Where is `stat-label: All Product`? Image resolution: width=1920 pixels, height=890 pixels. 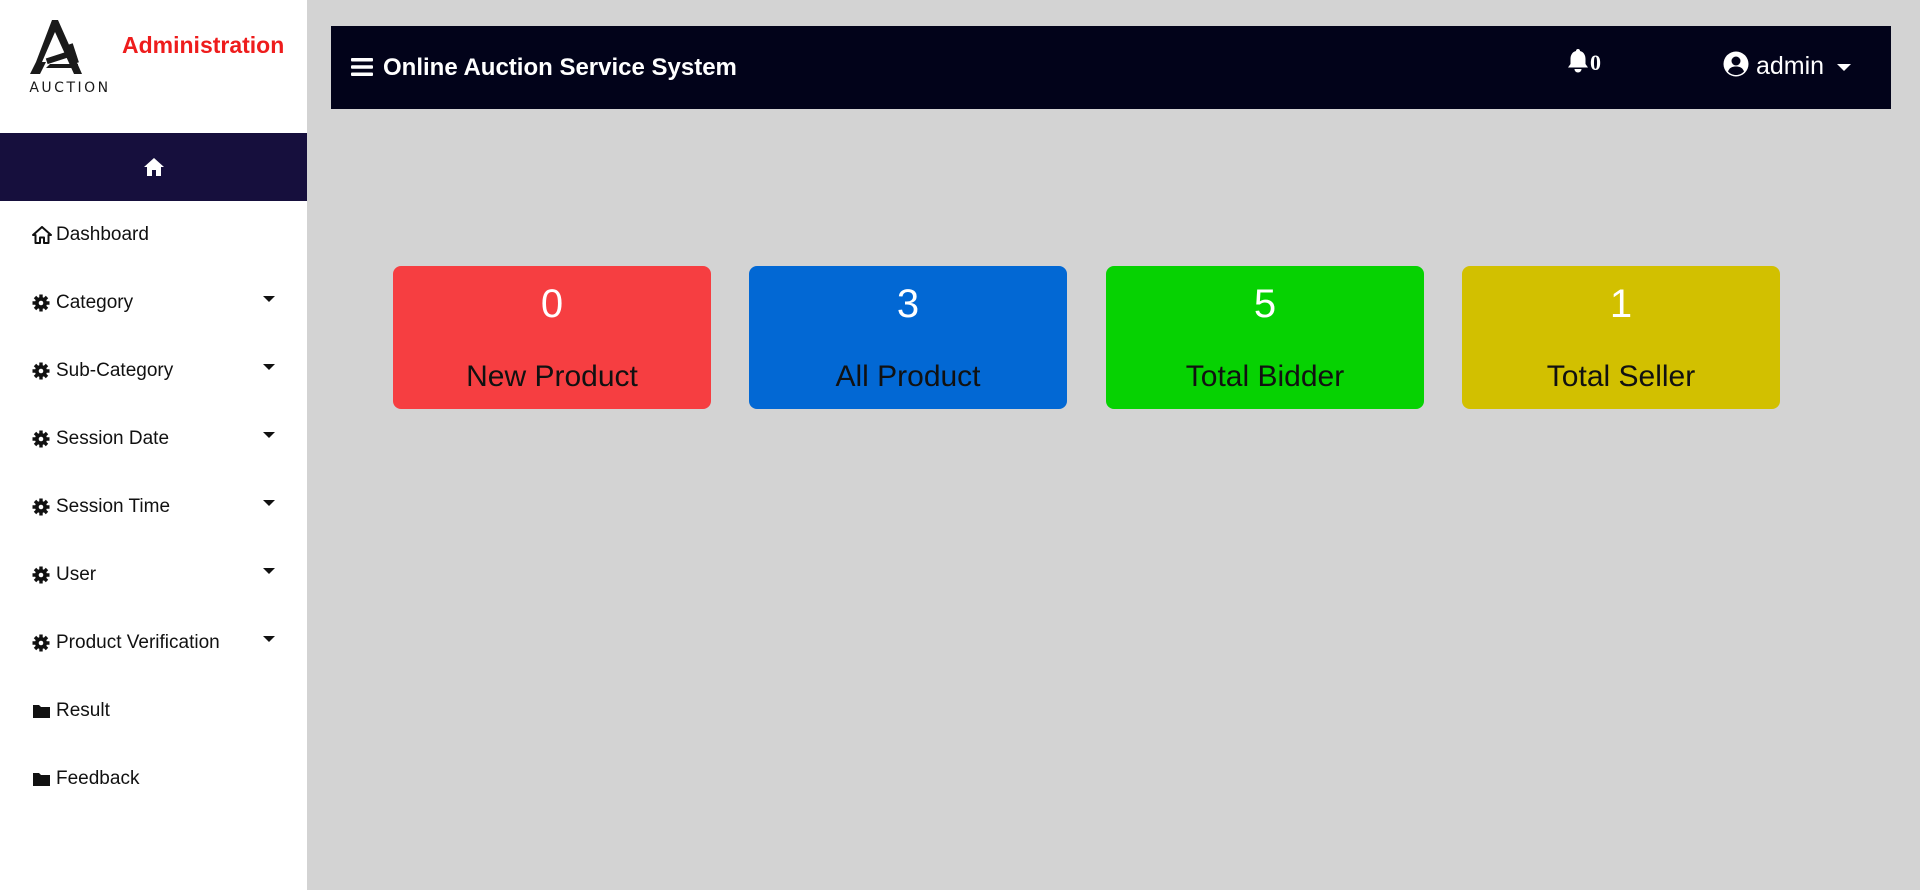 stat-label: All Product is located at coordinates (908, 376).